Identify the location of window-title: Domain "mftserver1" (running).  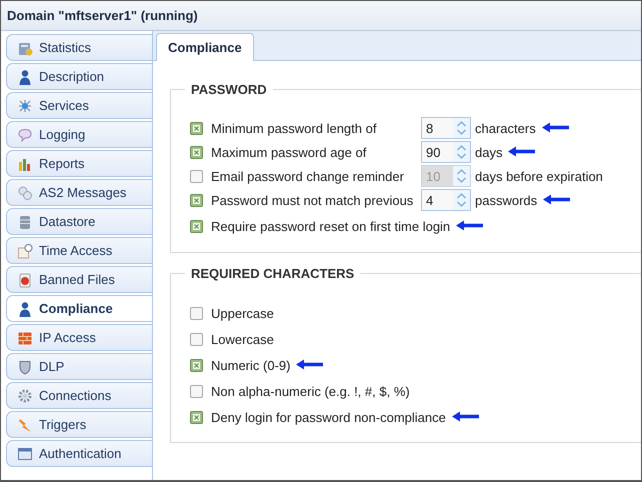
(321, 16).